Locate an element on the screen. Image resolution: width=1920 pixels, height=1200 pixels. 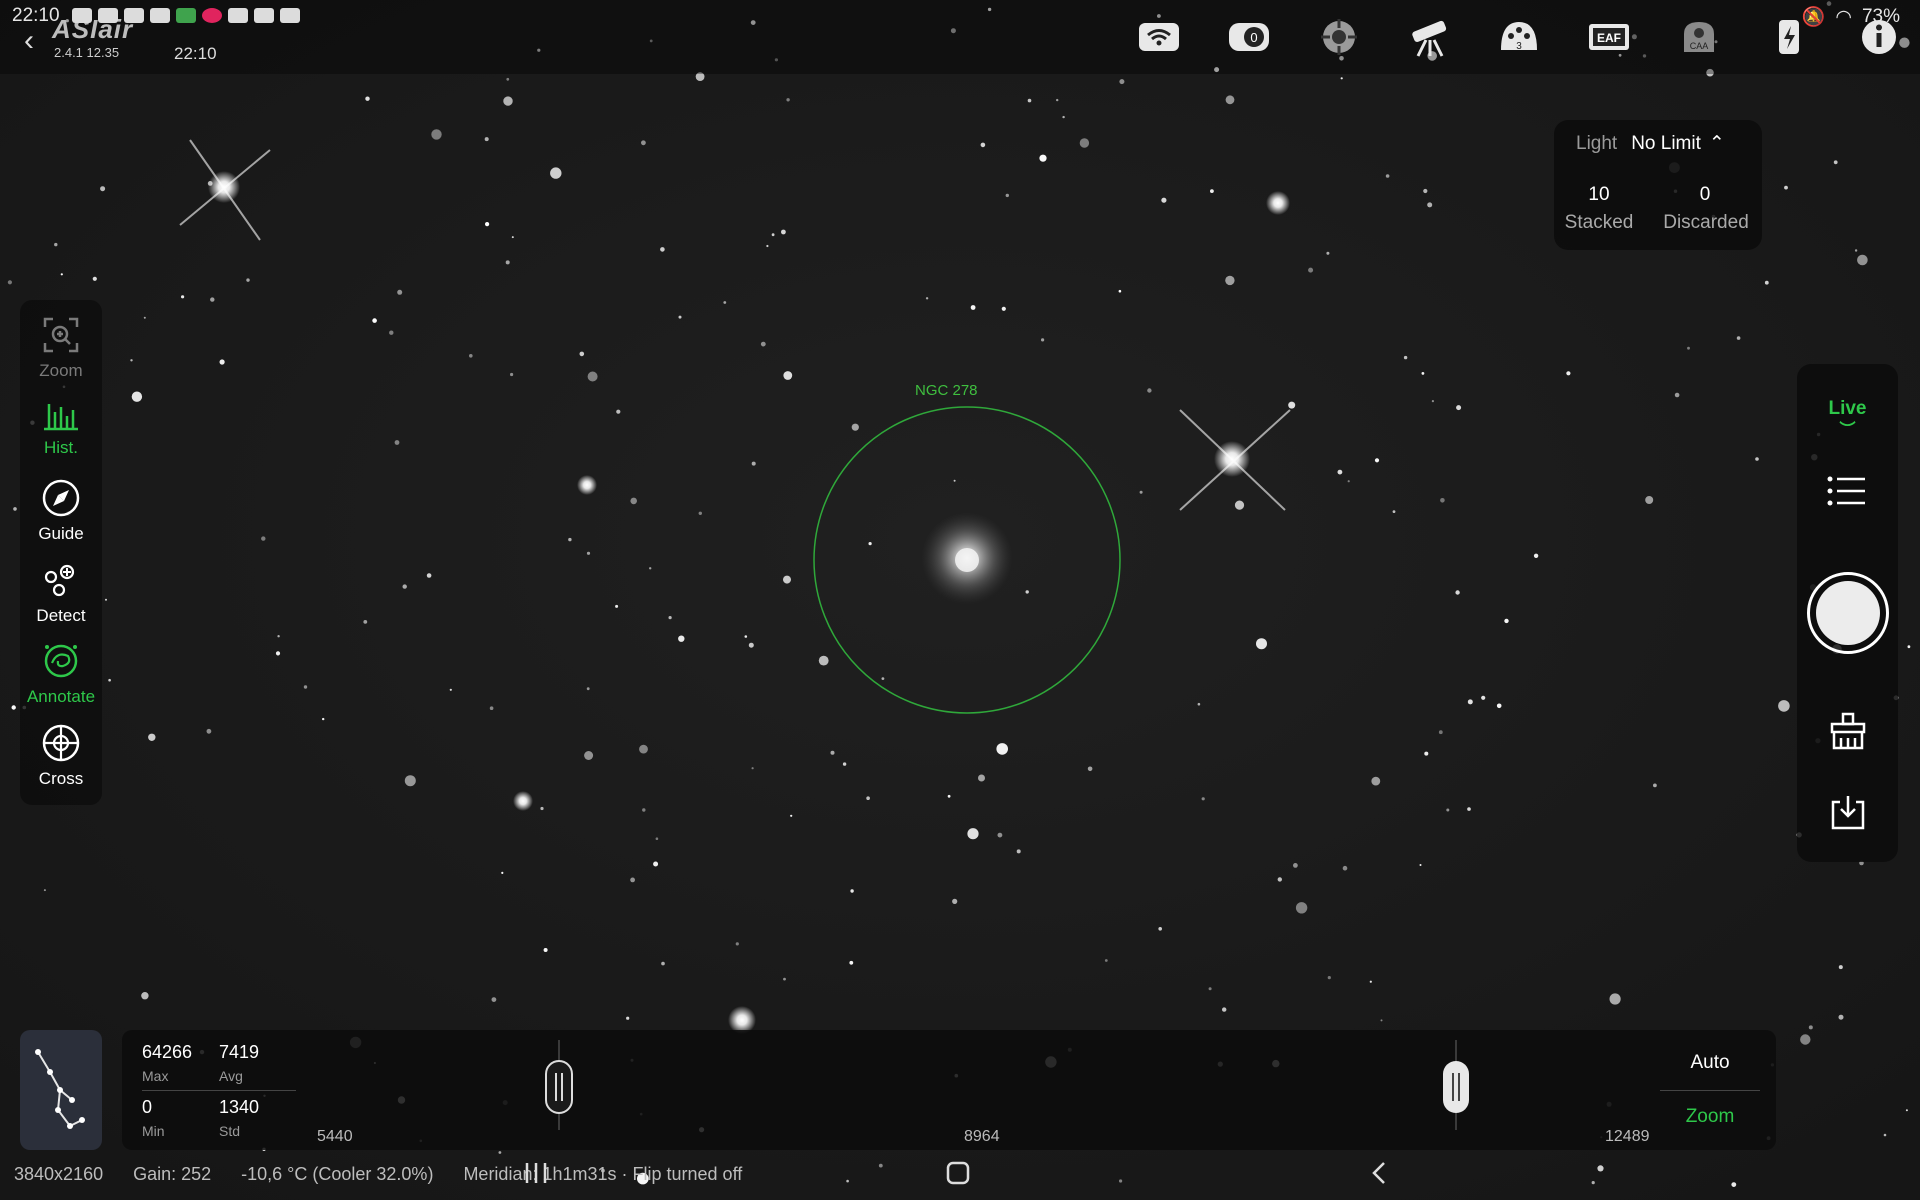
annotate-icon is located at coordinates (61, 661).